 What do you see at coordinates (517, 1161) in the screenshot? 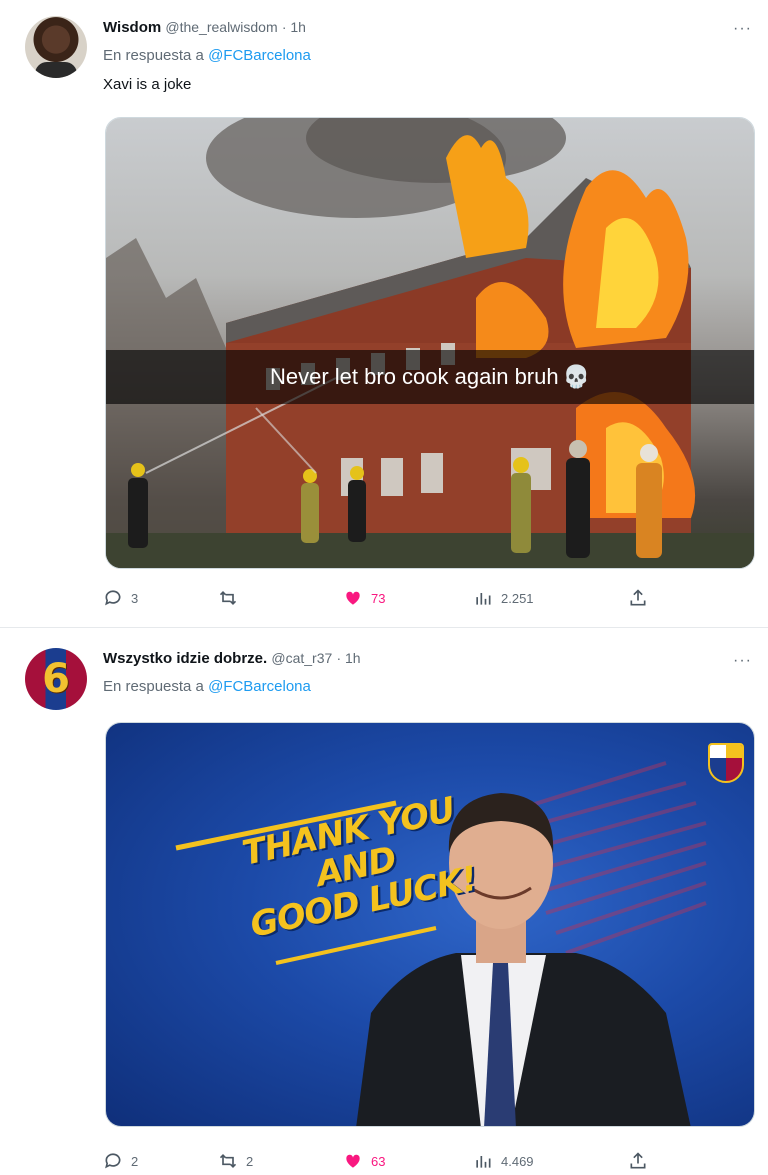
I see `view-count: 4.469` at bounding box center [517, 1161].